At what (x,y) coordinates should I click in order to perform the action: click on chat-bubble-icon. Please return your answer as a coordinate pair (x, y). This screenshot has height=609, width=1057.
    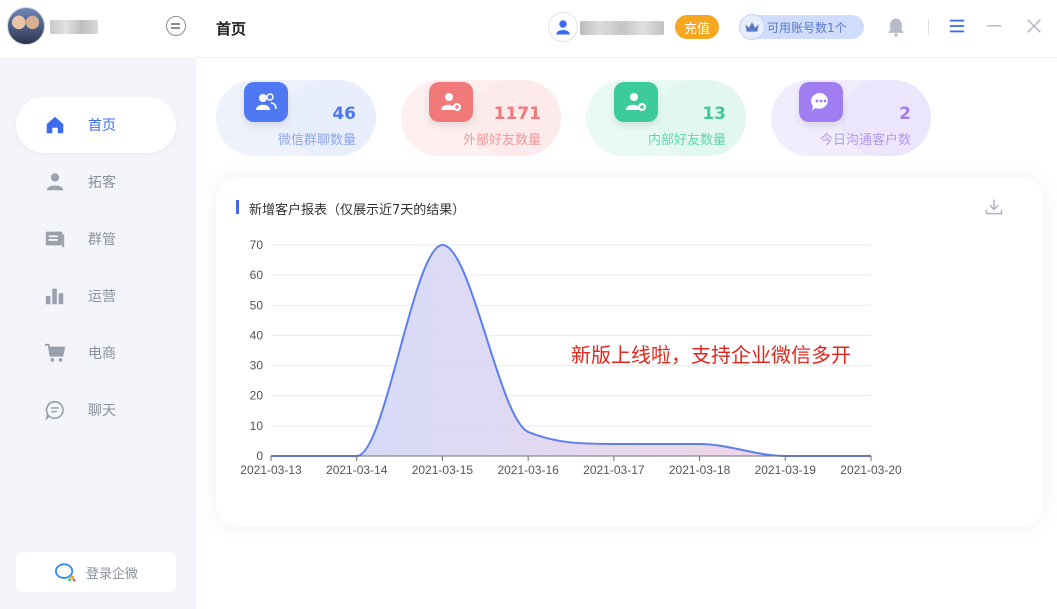
    Looking at the image, I should click on (821, 102).